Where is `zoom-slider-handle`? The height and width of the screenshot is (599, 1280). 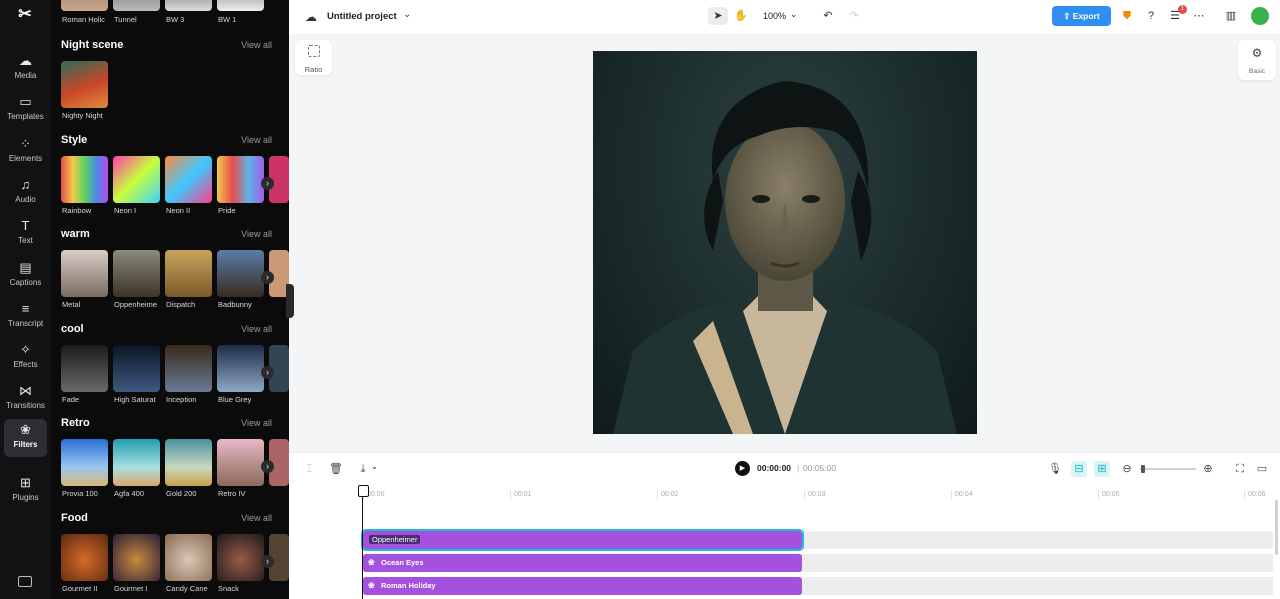
zoom-slider-handle is located at coordinates (1143, 469).